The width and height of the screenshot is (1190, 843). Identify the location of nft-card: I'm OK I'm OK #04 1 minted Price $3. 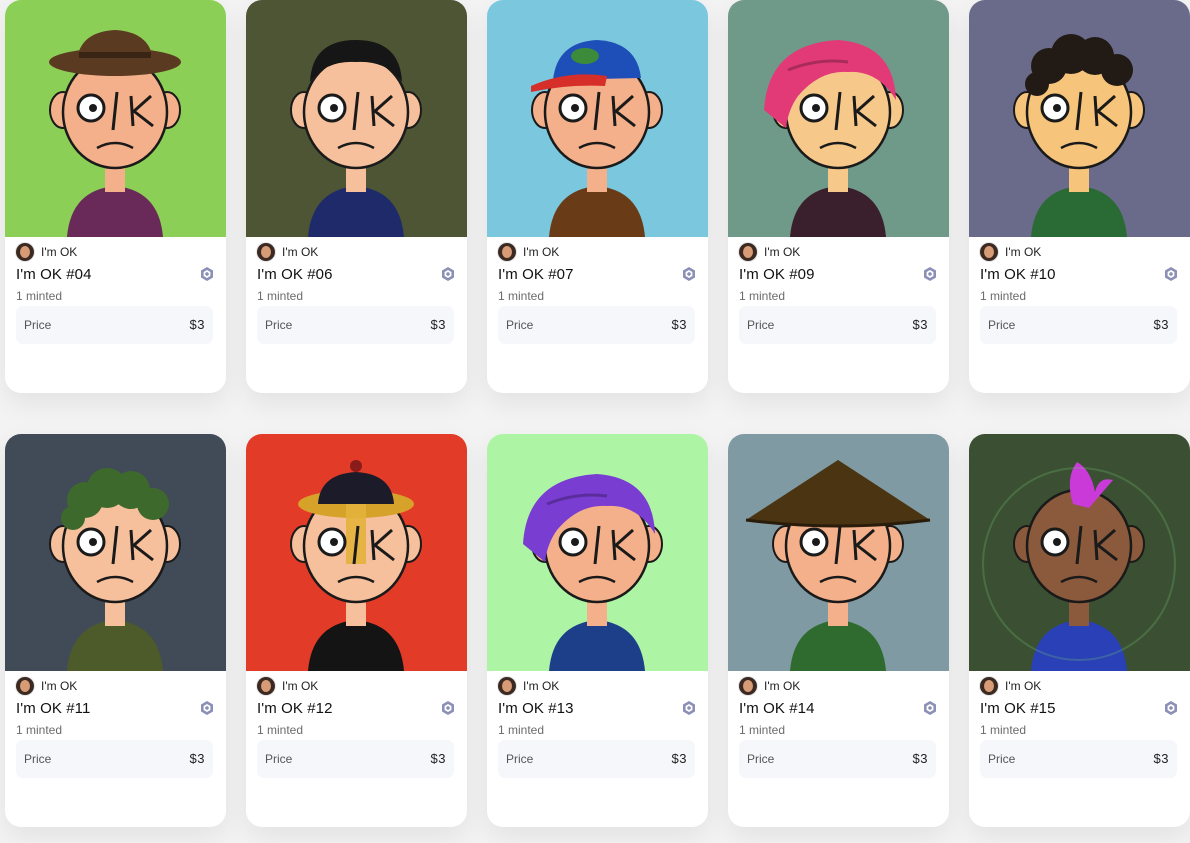
(115, 196).